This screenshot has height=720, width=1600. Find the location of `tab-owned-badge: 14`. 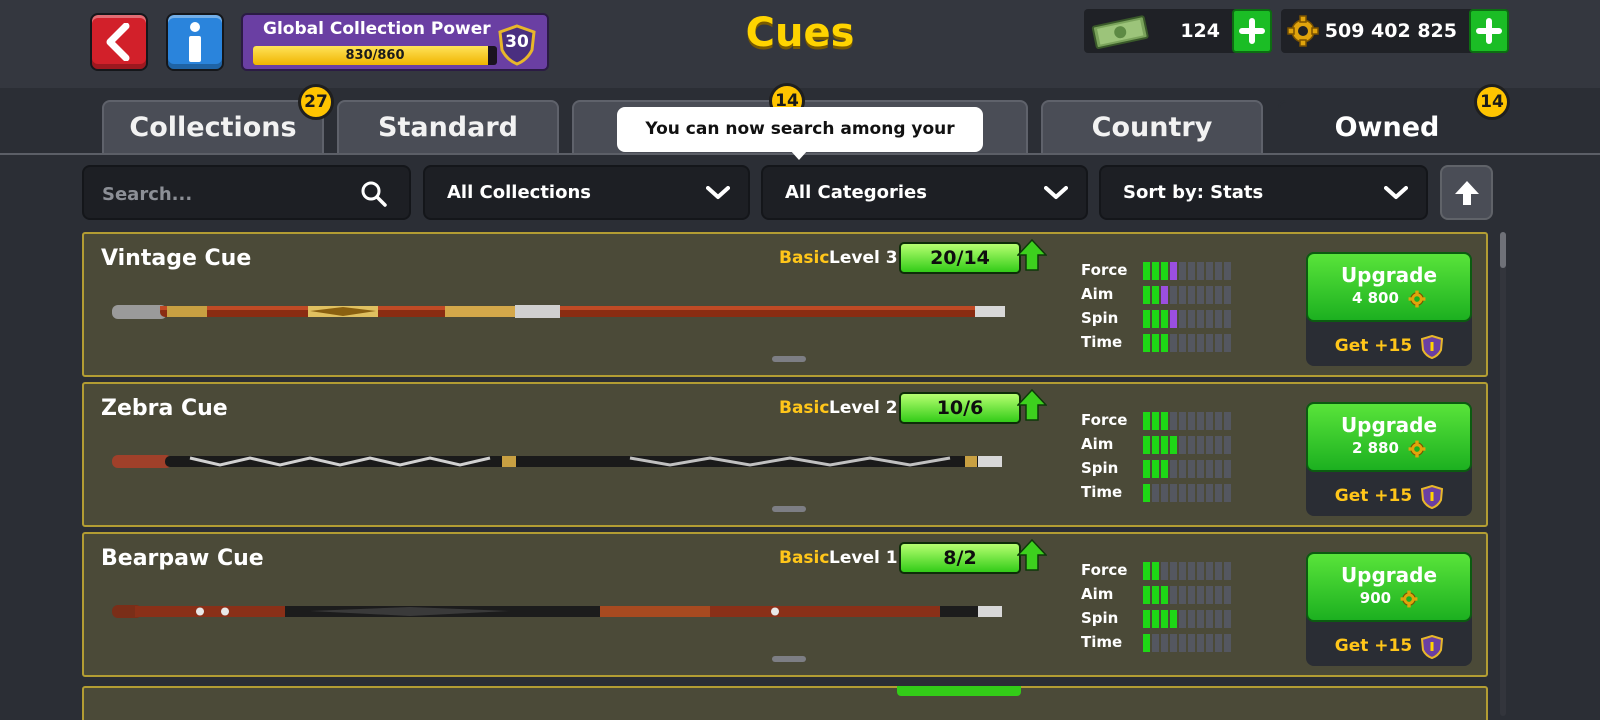

tab-owned-badge: 14 is located at coordinates (1492, 102).